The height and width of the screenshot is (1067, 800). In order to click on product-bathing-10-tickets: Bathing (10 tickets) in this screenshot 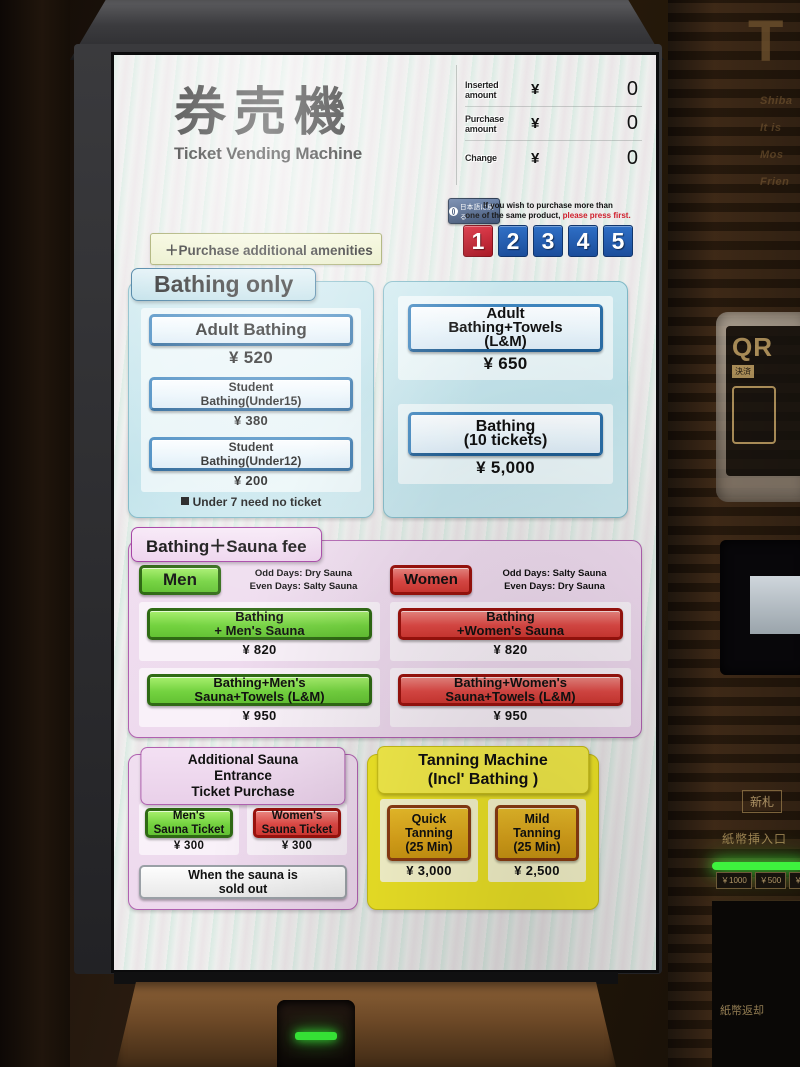, I will do `click(505, 434)`.